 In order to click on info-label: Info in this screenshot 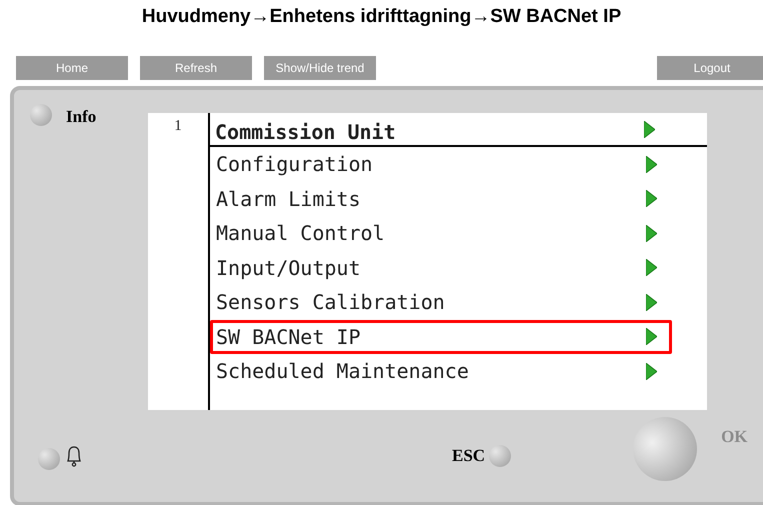, I will do `click(81, 117)`.